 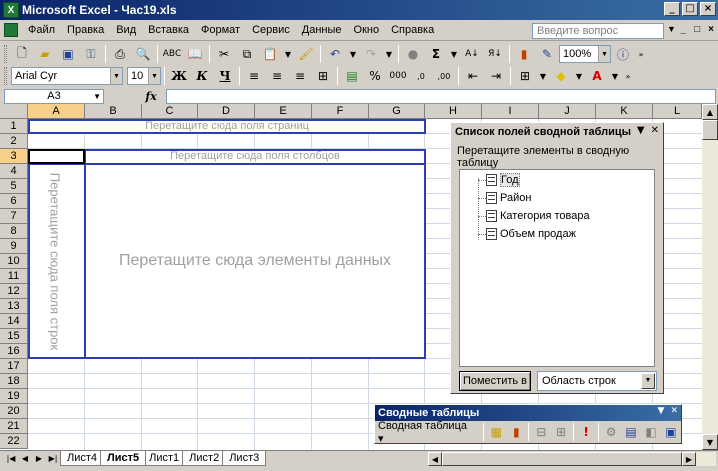 I want to click on column-header-i: I, so click(x=510, y=111).